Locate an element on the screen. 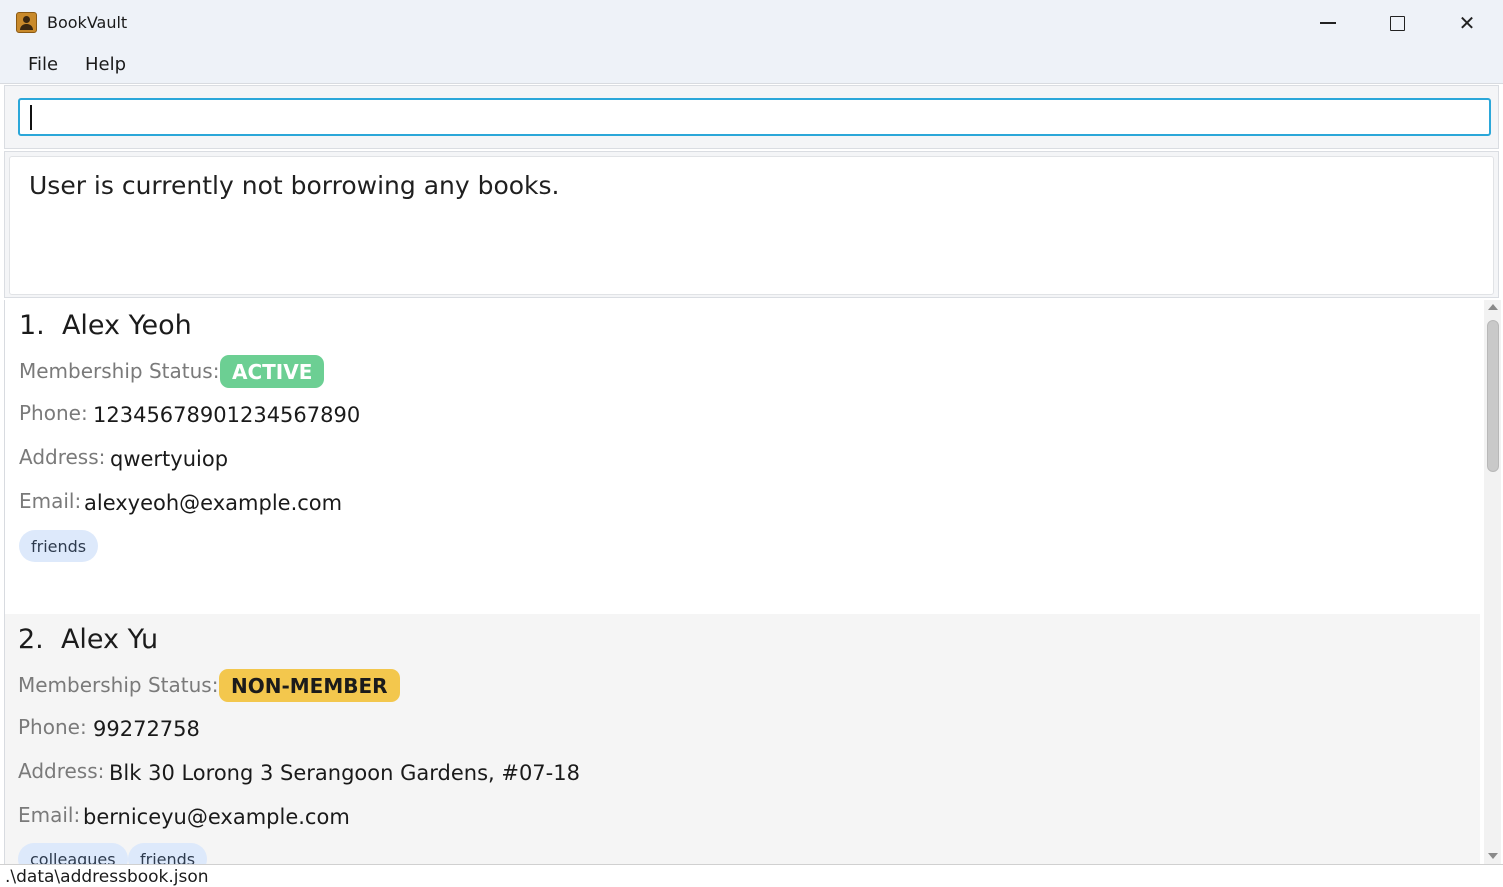 The width and height of the screenshot is (1503, 887). person-name-text: Alex Yu is located at coordinates (109, 639).